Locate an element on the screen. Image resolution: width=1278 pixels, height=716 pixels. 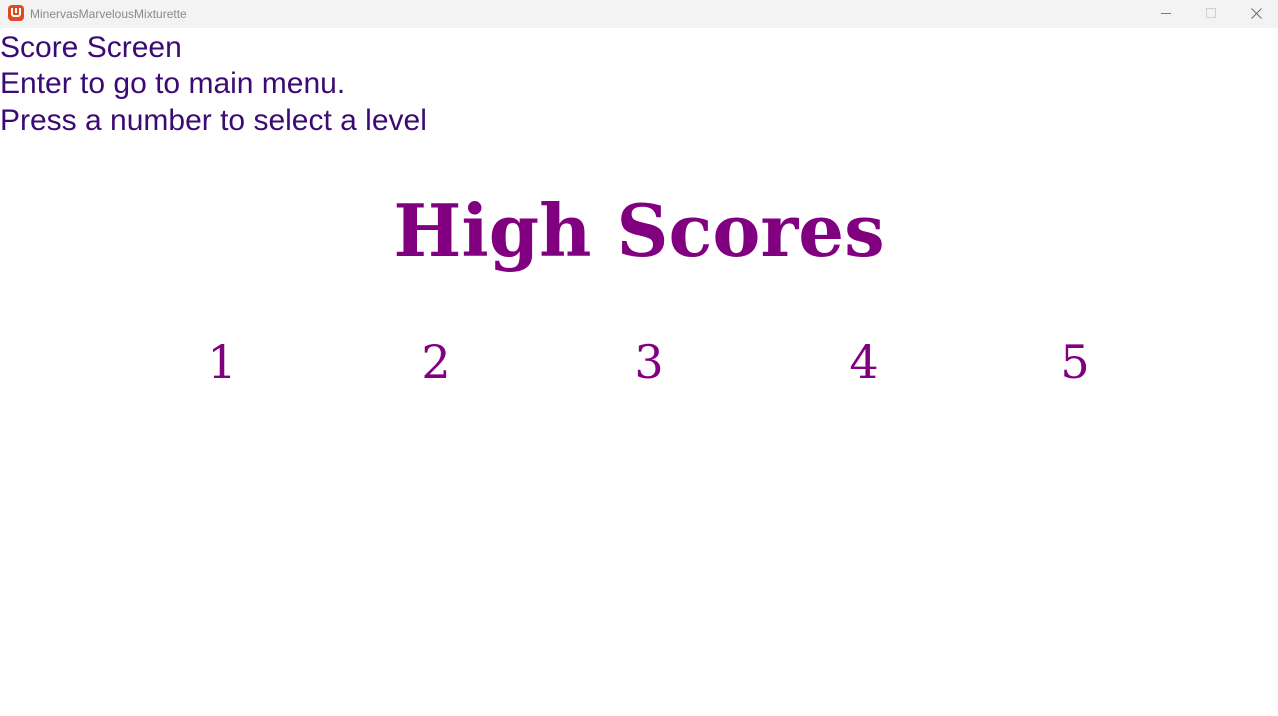
level-select-instruction: Press a number to select a level is located at coordinates (213, 120).